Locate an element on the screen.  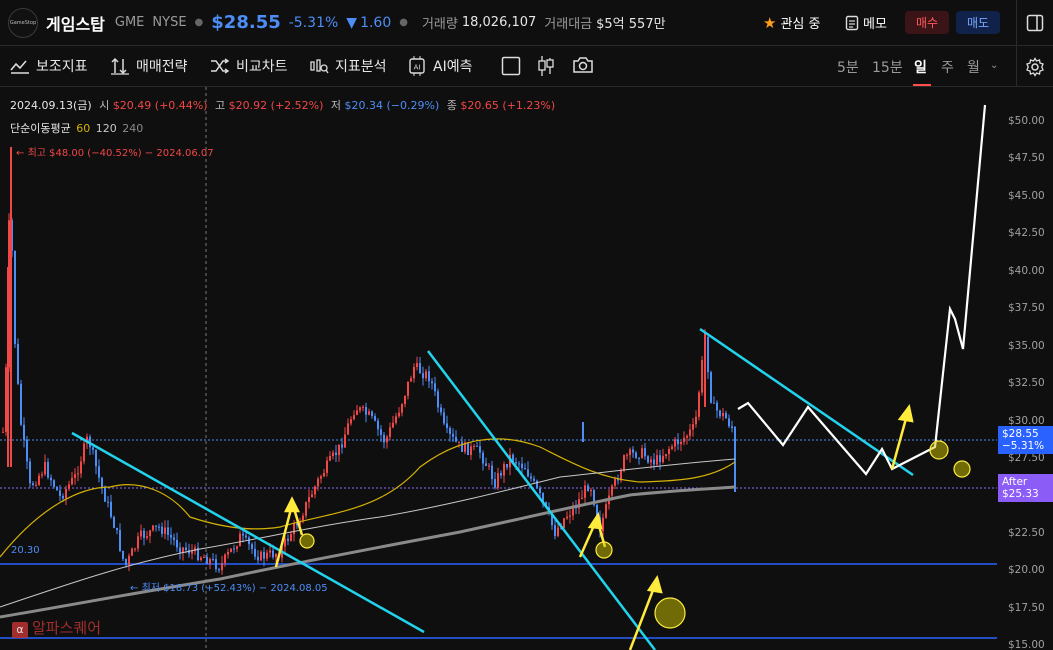
analysis-button: 지표분석 is located at coordinates (348, 66).